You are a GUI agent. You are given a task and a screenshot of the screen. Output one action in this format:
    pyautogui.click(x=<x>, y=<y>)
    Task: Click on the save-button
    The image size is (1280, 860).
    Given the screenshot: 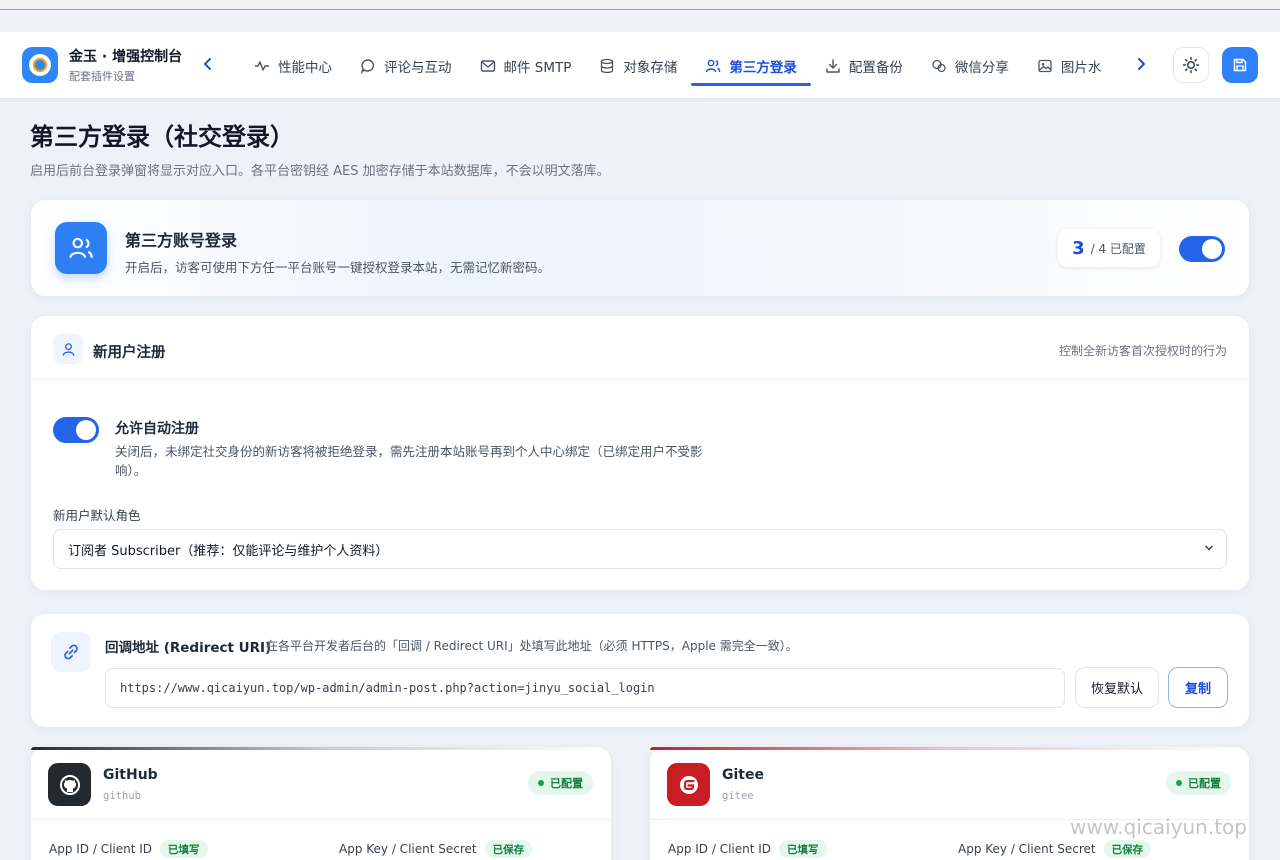 What is the action you would take?
    pyautogui.click(x=1240, y=65)
    